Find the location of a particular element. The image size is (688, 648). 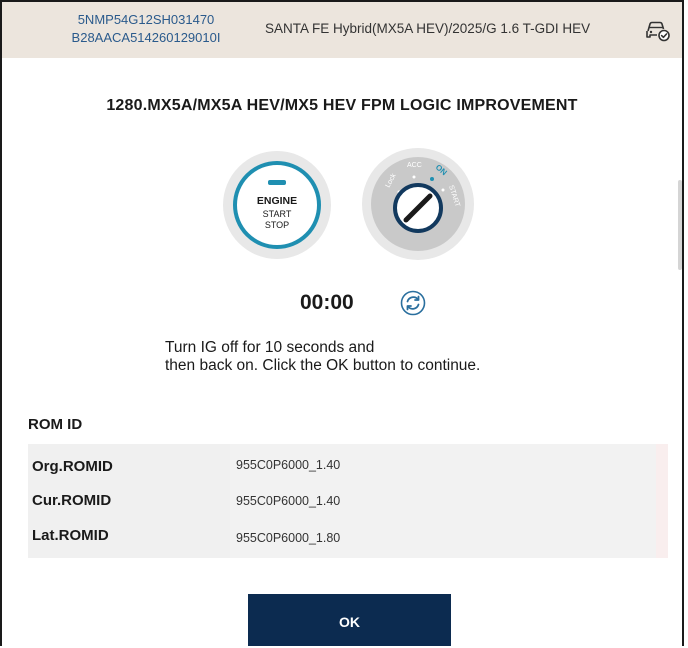

ignition-pos-acc: ACC is located at coordinates (414, 165).